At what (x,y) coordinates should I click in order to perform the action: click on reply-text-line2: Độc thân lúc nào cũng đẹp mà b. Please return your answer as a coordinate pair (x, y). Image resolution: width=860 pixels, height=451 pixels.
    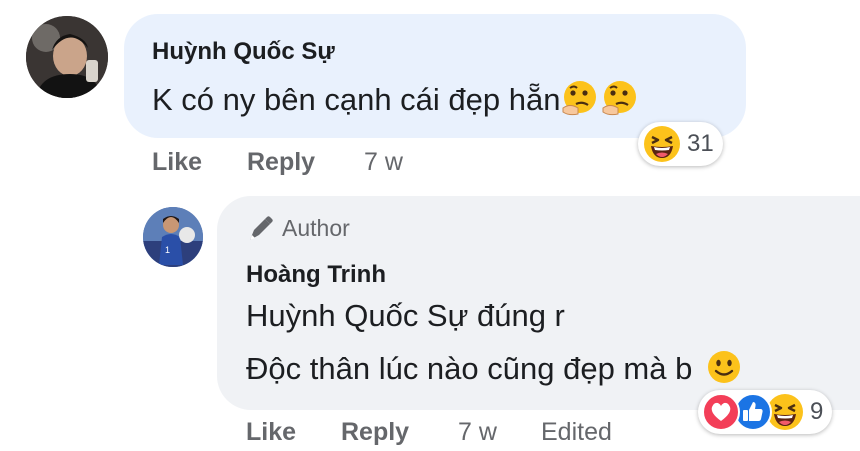
    Looking at the image, I should click on (494, 371).